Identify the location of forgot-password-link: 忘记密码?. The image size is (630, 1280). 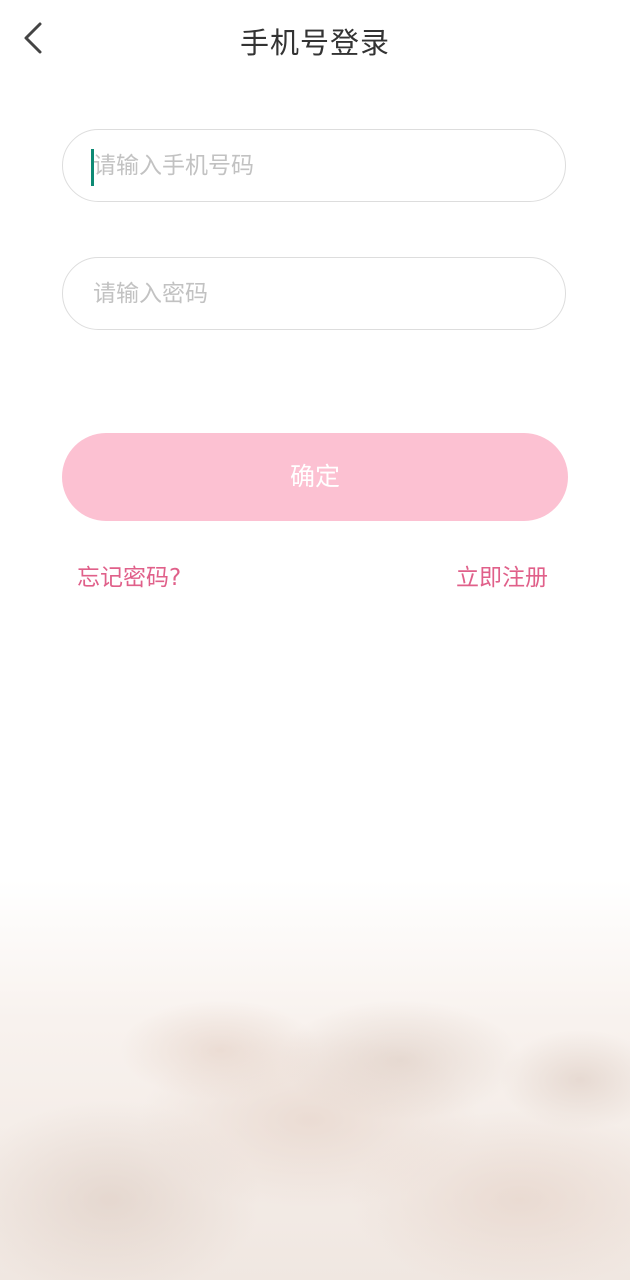
(129, 575).